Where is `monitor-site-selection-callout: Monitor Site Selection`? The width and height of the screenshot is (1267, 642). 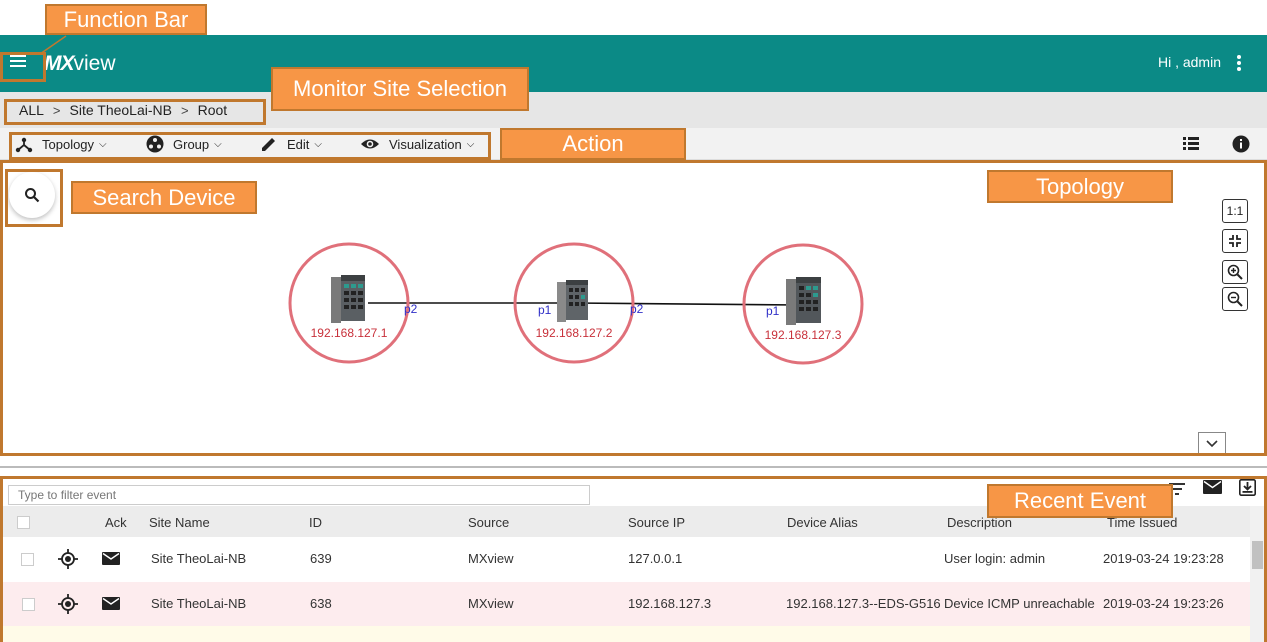
monitor-site-selection-callout: Monitor Site Selection is located at coordinates (400, 89).